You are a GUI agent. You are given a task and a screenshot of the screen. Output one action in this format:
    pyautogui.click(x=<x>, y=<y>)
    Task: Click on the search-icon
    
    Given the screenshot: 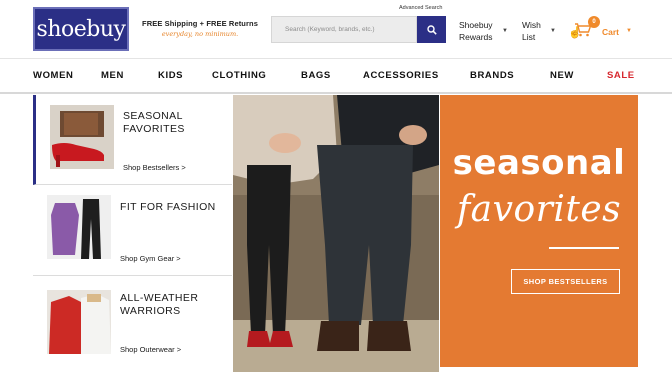 What is the action you would take?
    pyautogui.click(x=431, y=29)
    